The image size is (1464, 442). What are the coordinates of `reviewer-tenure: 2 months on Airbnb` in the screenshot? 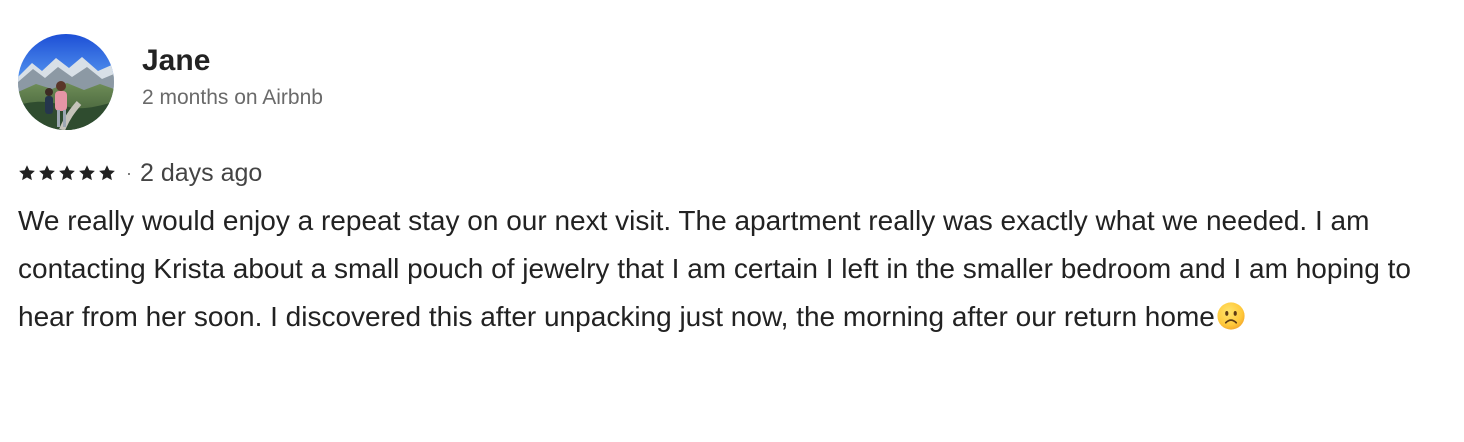 It's located at (232, 97).